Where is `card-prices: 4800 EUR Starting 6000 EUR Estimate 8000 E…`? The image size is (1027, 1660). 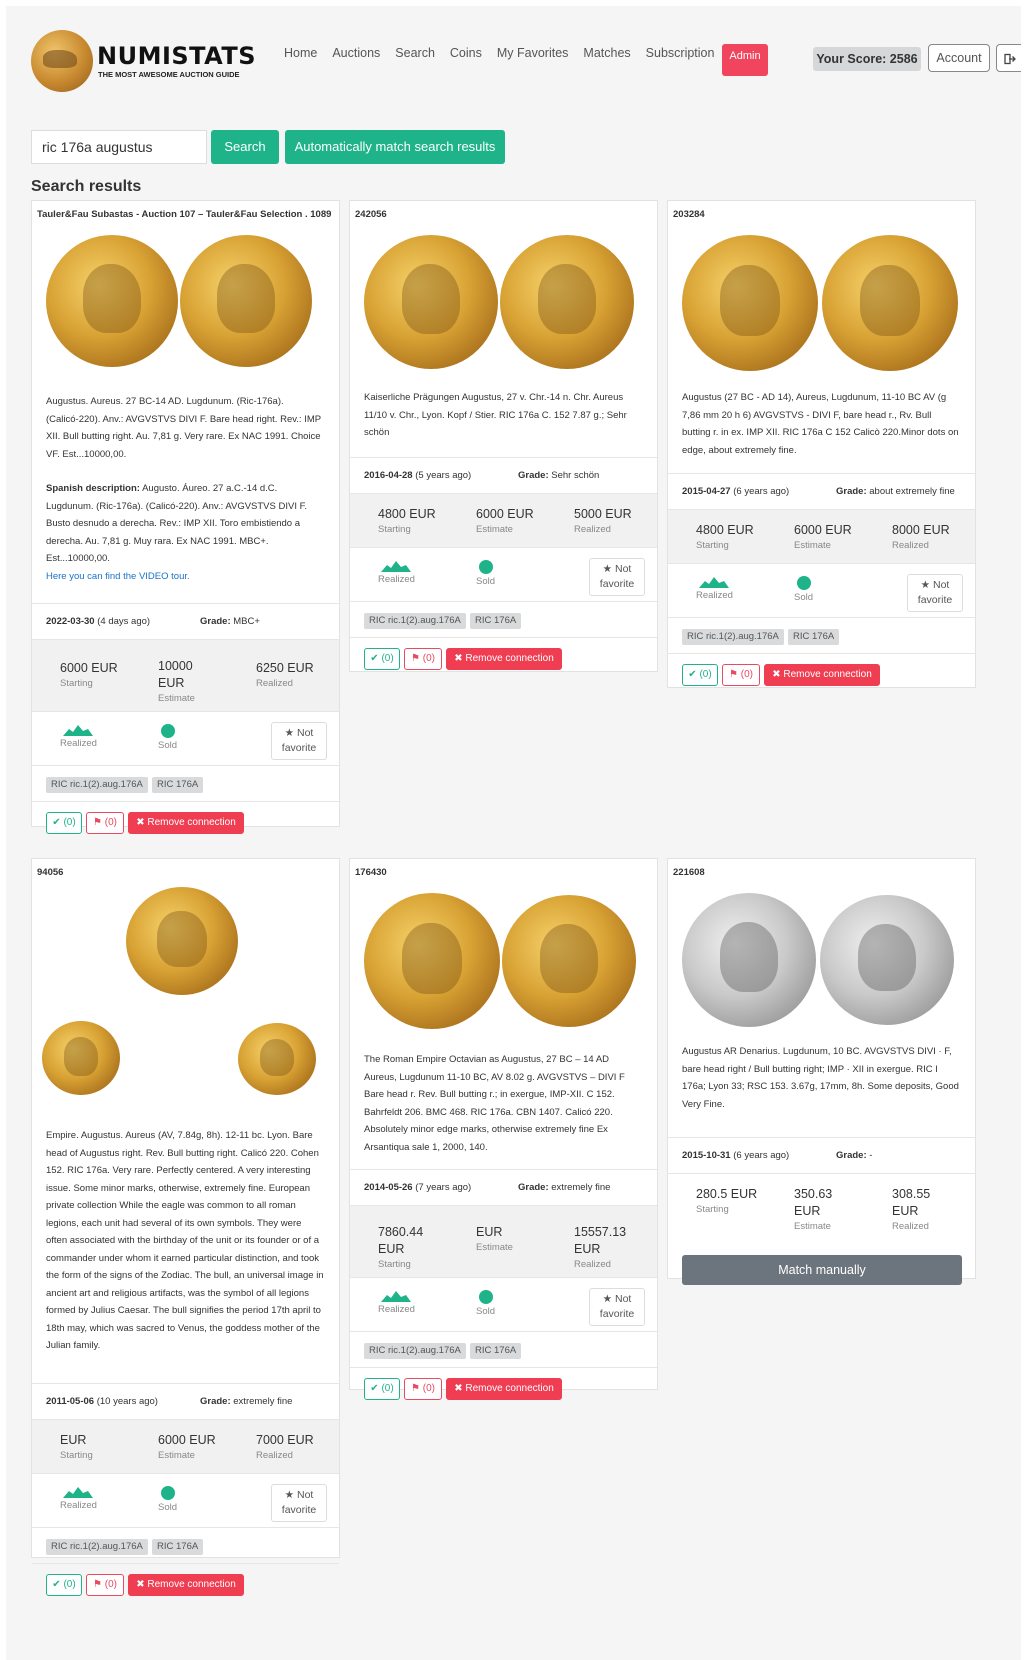
card-prices: 4800 EUR Starting 6000 EUR Estimate 8000 E… is located at coordinates (821, 536).